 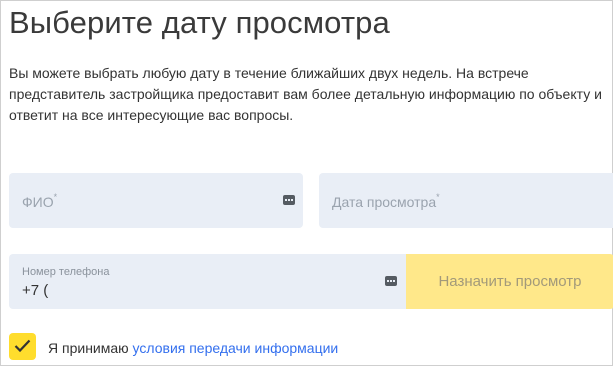 I want to click on date-placeholder: Дата просмотра*, so click(x=386, y=201).